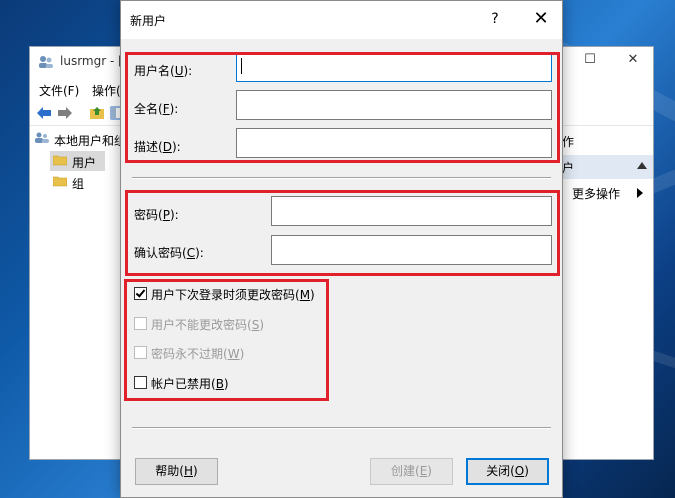  Describe the element at coordinates (596, 193) in the screenshot. I see `more-actions-item: 更多操作` at that location.